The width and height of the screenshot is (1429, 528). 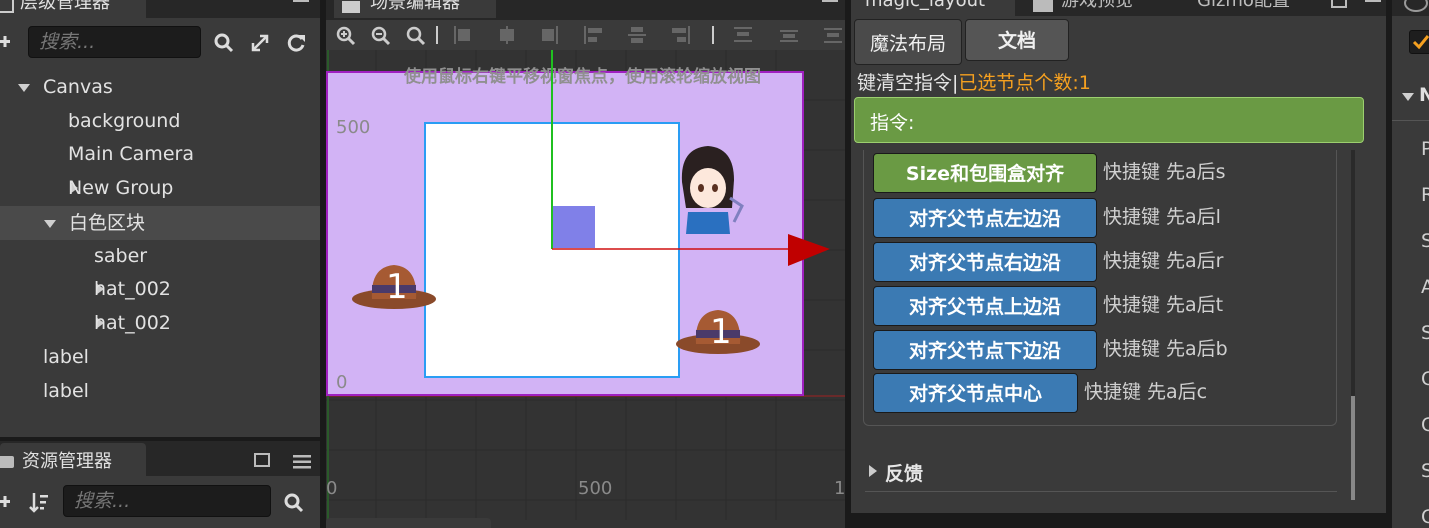 I want to click on folder-icon, so click(x=7, y=462).